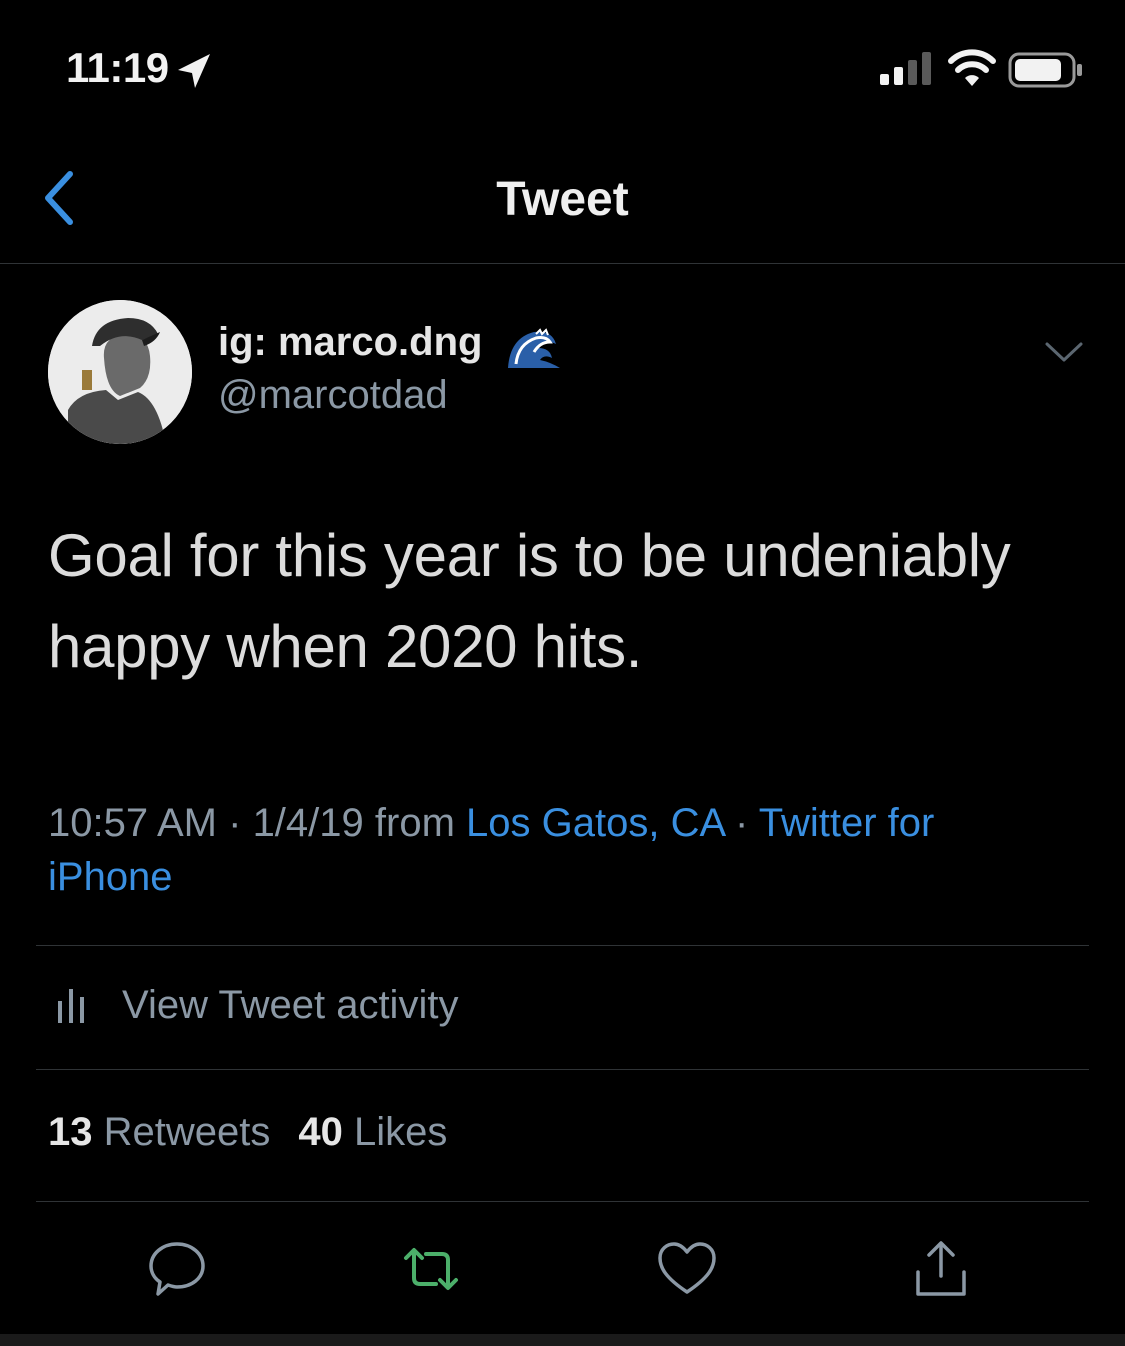 Image resolution: width=1125 pixels, height=1346 pixels. Describe the element at coordinates (972, 67) in the screenshot. I see `wifi-icon` at that location.